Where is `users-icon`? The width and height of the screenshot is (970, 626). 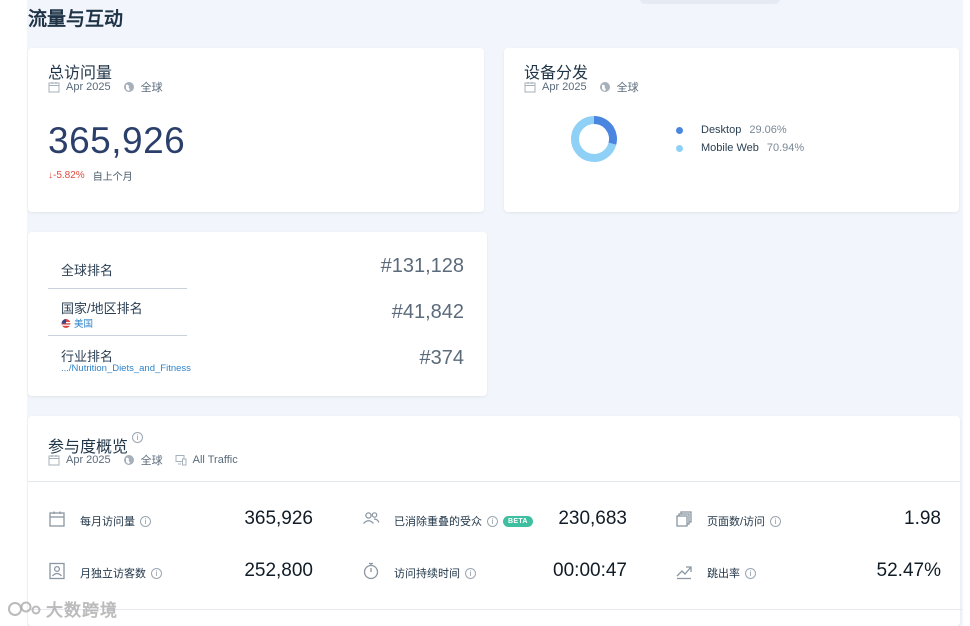
users-icon is located at coordinates (371, 519).